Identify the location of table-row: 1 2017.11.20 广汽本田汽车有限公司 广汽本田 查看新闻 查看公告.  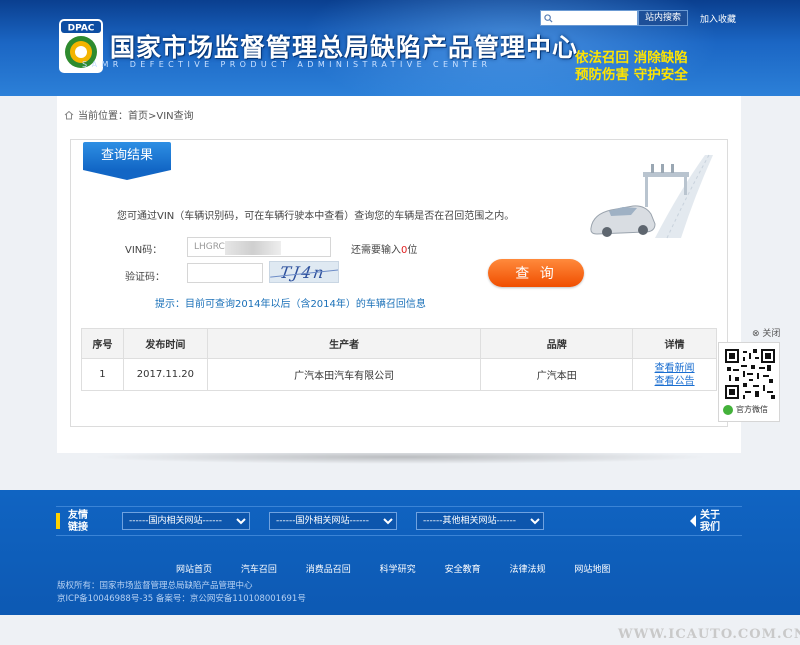
(399, 374).